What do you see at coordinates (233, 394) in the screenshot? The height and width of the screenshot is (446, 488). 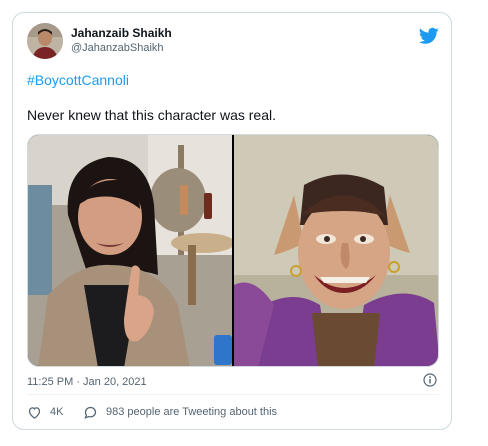 I see `divider` at bounding box center [233, 394].